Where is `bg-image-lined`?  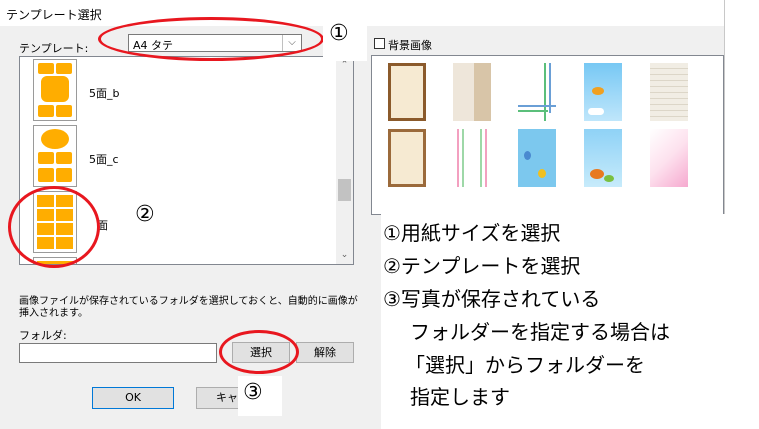
bg-image-lined is located at coordinates (669, 92).